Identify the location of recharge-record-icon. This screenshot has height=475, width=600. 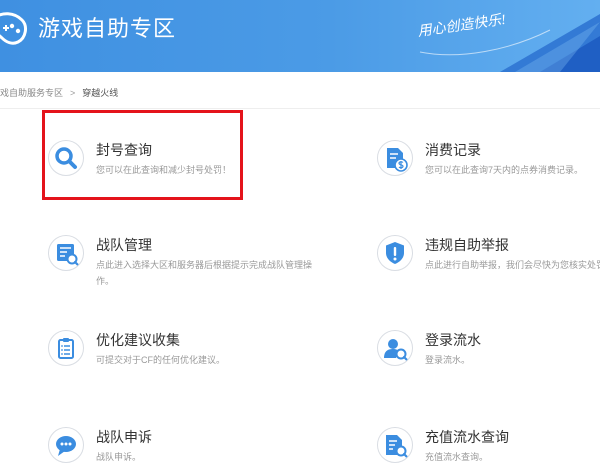
(395, 445).